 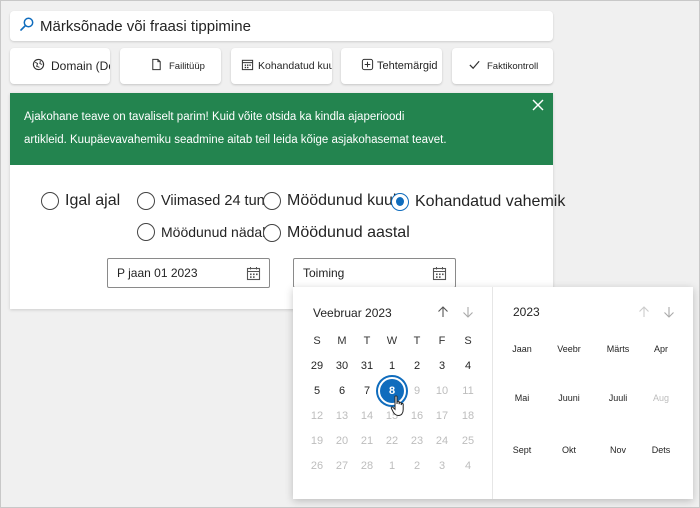 What do you see at coordinates (367, 441) in the screenshot?
I see `calendar-day: 21` at bounding box center [367, 441].